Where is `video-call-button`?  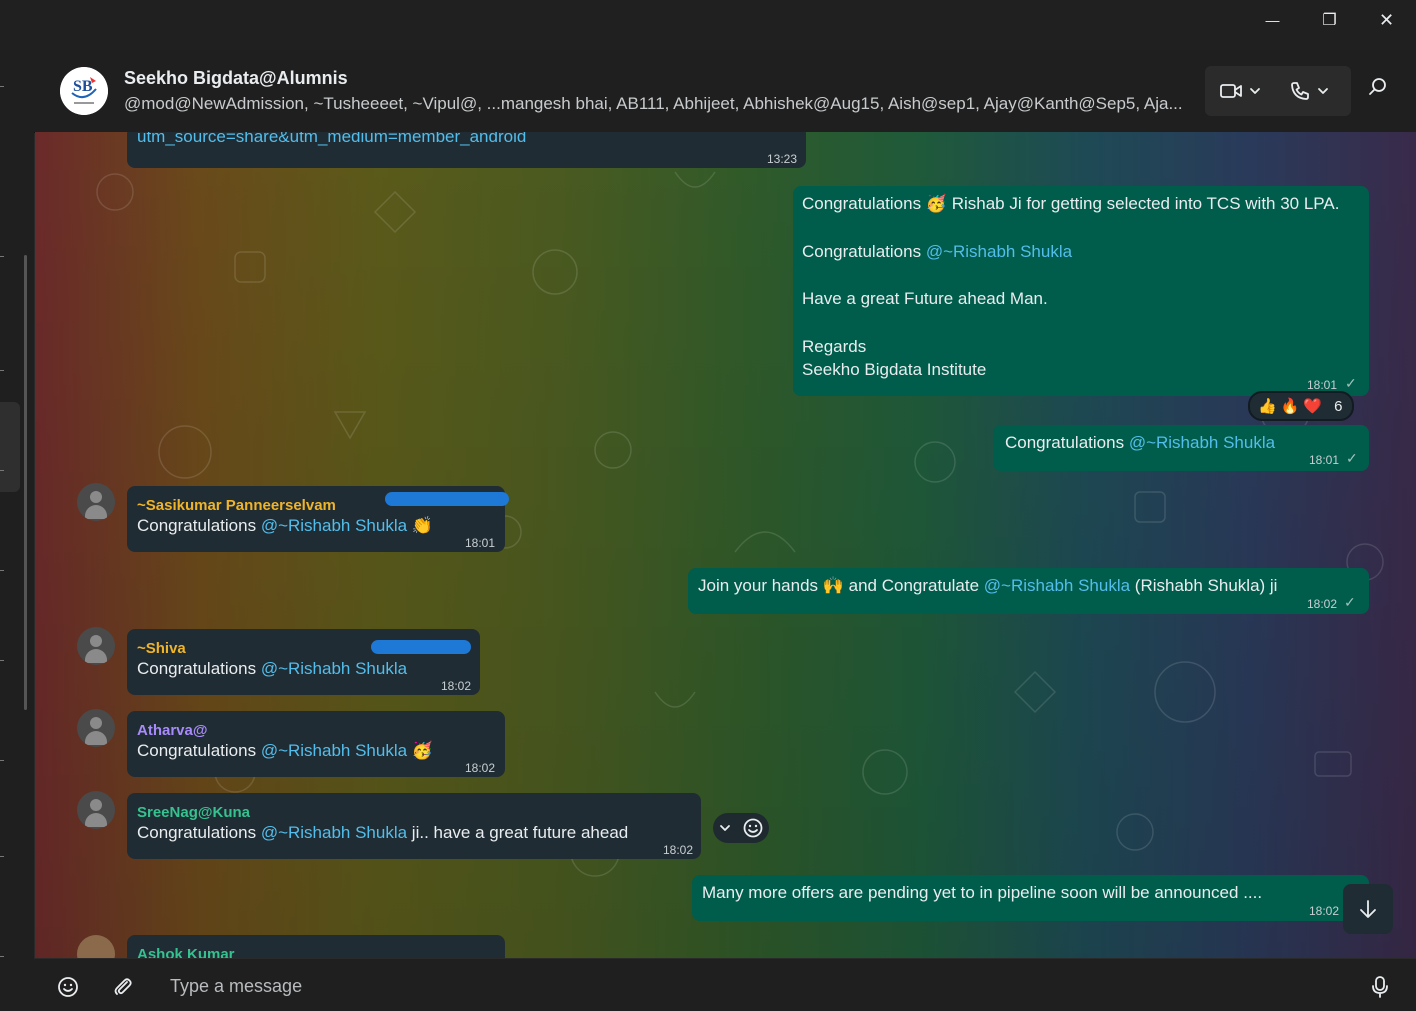 video-call-button is located at coordinates (1240, 91).